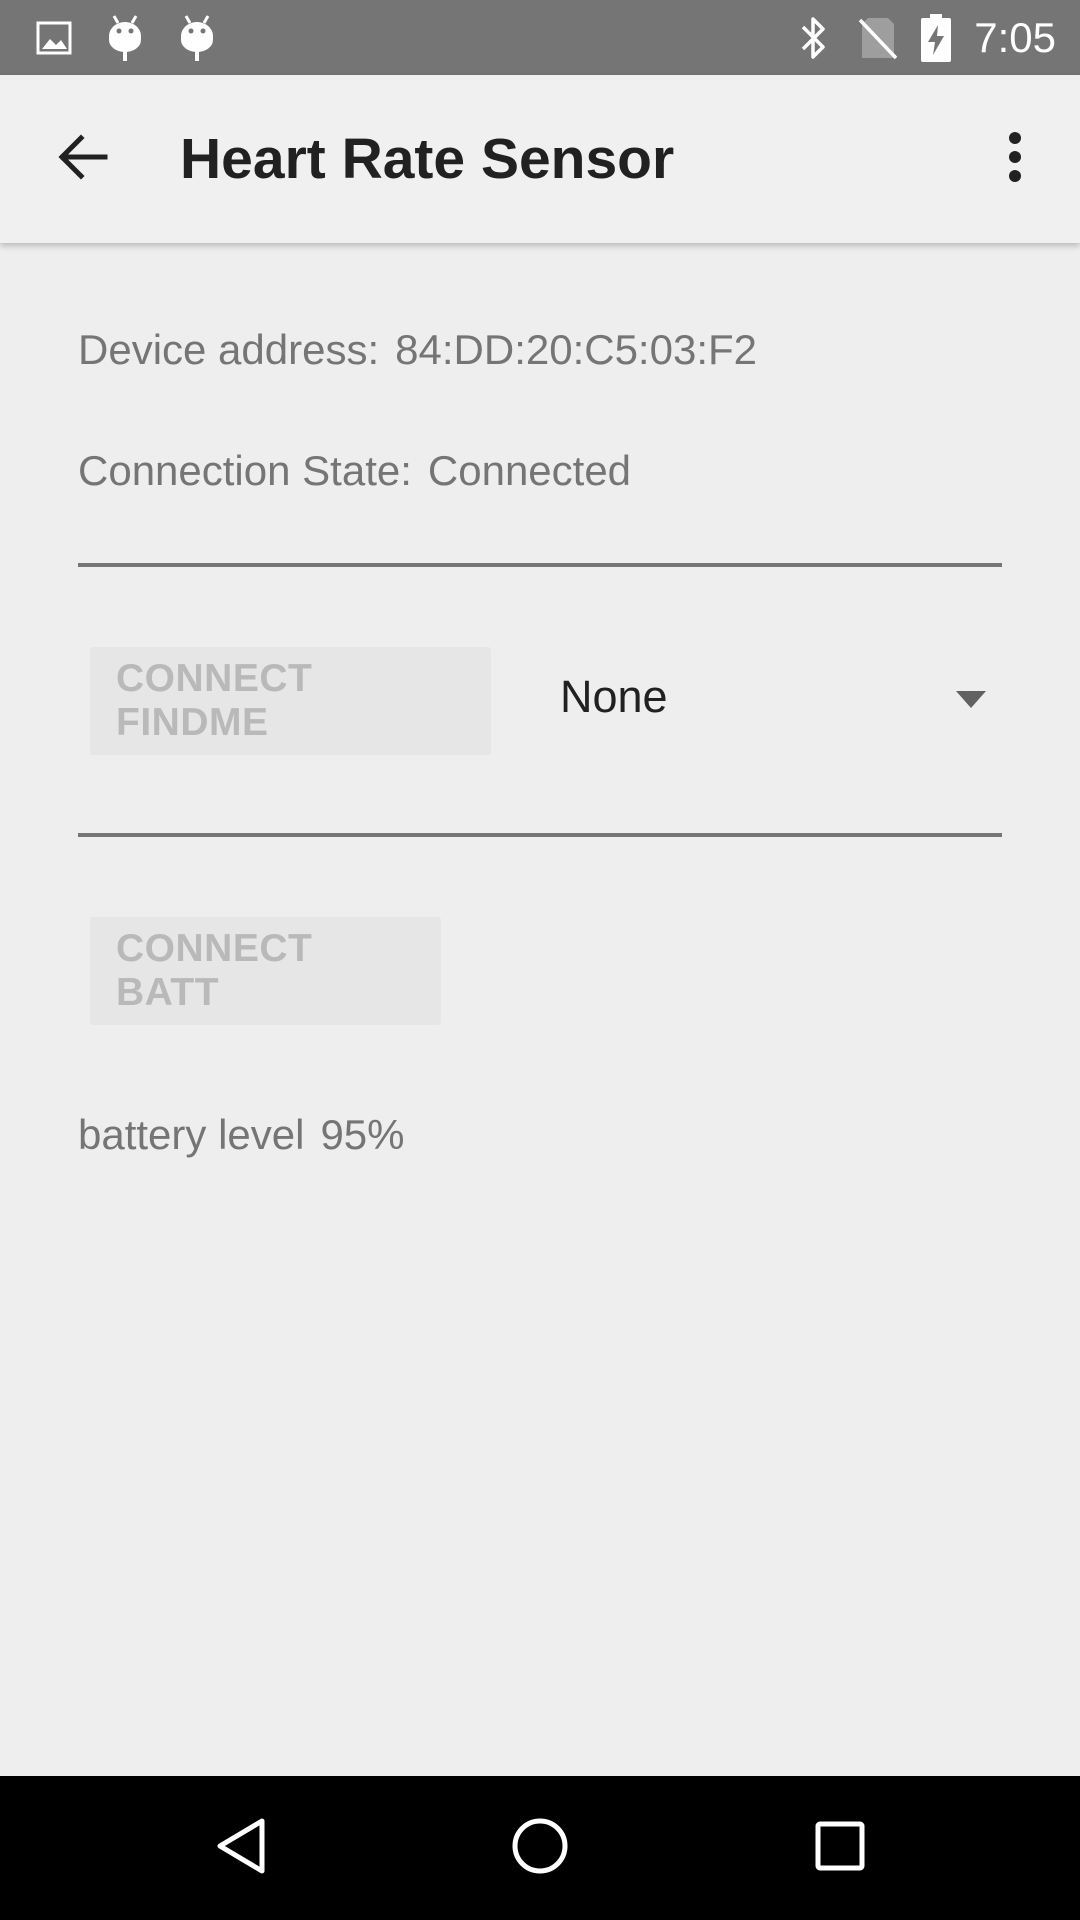 The image size is (1080, 1920). I want to click on status-time: 7:05, so click(1015, 37).